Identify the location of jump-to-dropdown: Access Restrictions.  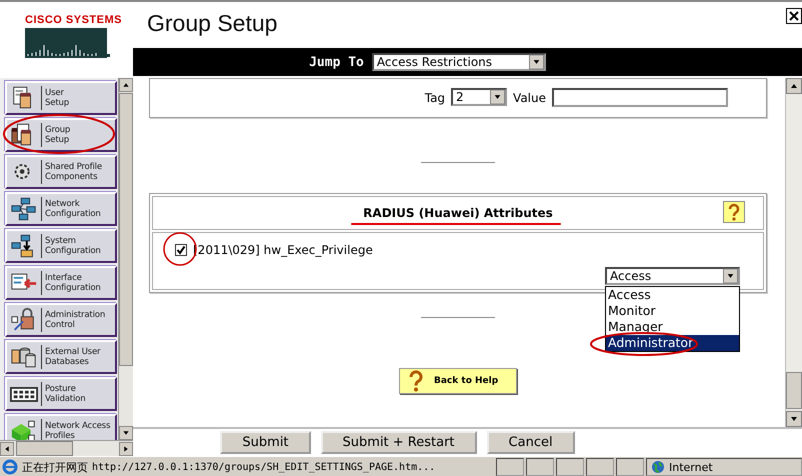
(459, 62).